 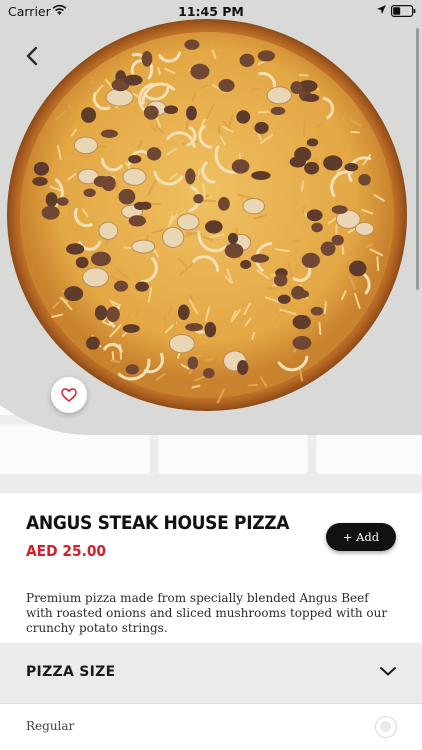 I want to click on product-price: AED 25.00, so click(x=66, y=551).